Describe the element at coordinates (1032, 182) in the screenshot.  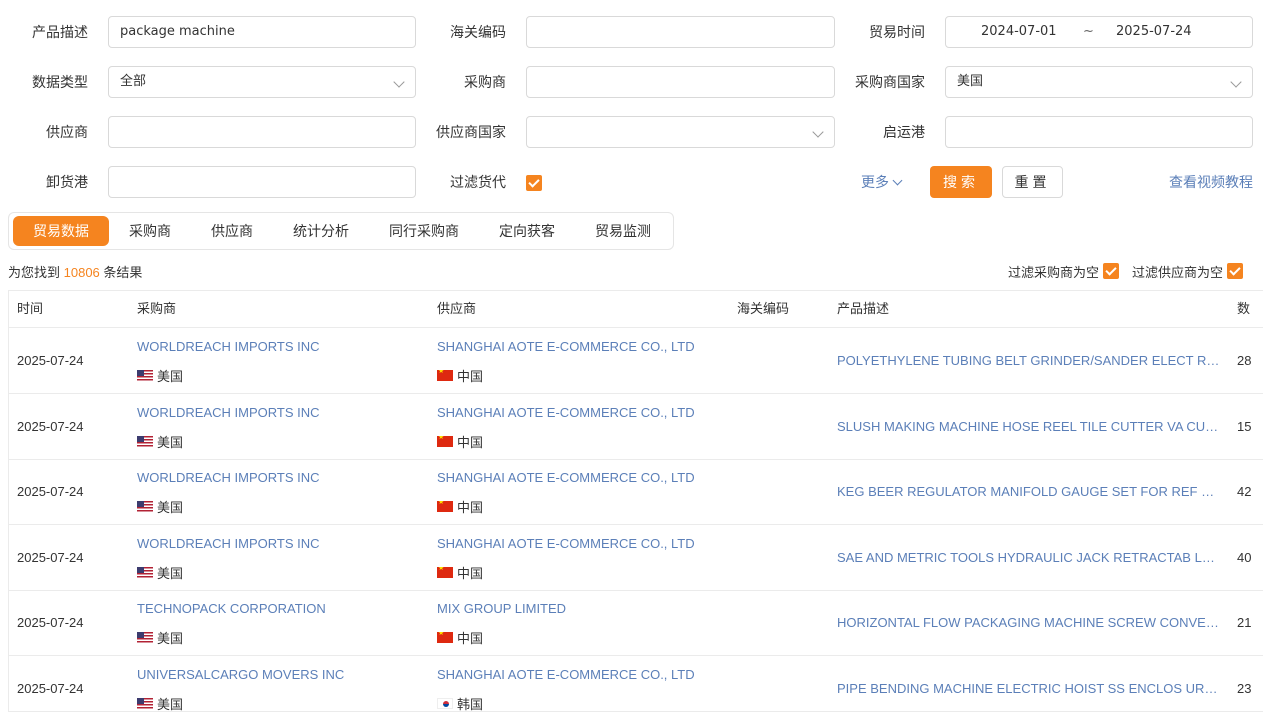
I see `reset-button: 重置` at that location.